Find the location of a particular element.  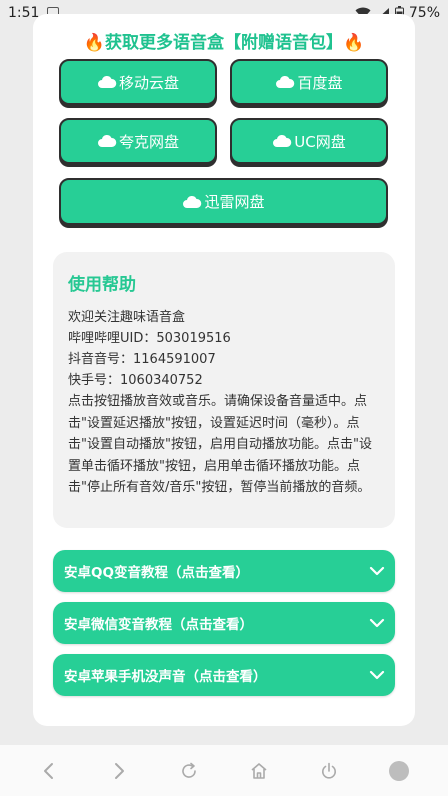

help-line: 抖音音号：1164591007 is located at coordinates (142, 359).